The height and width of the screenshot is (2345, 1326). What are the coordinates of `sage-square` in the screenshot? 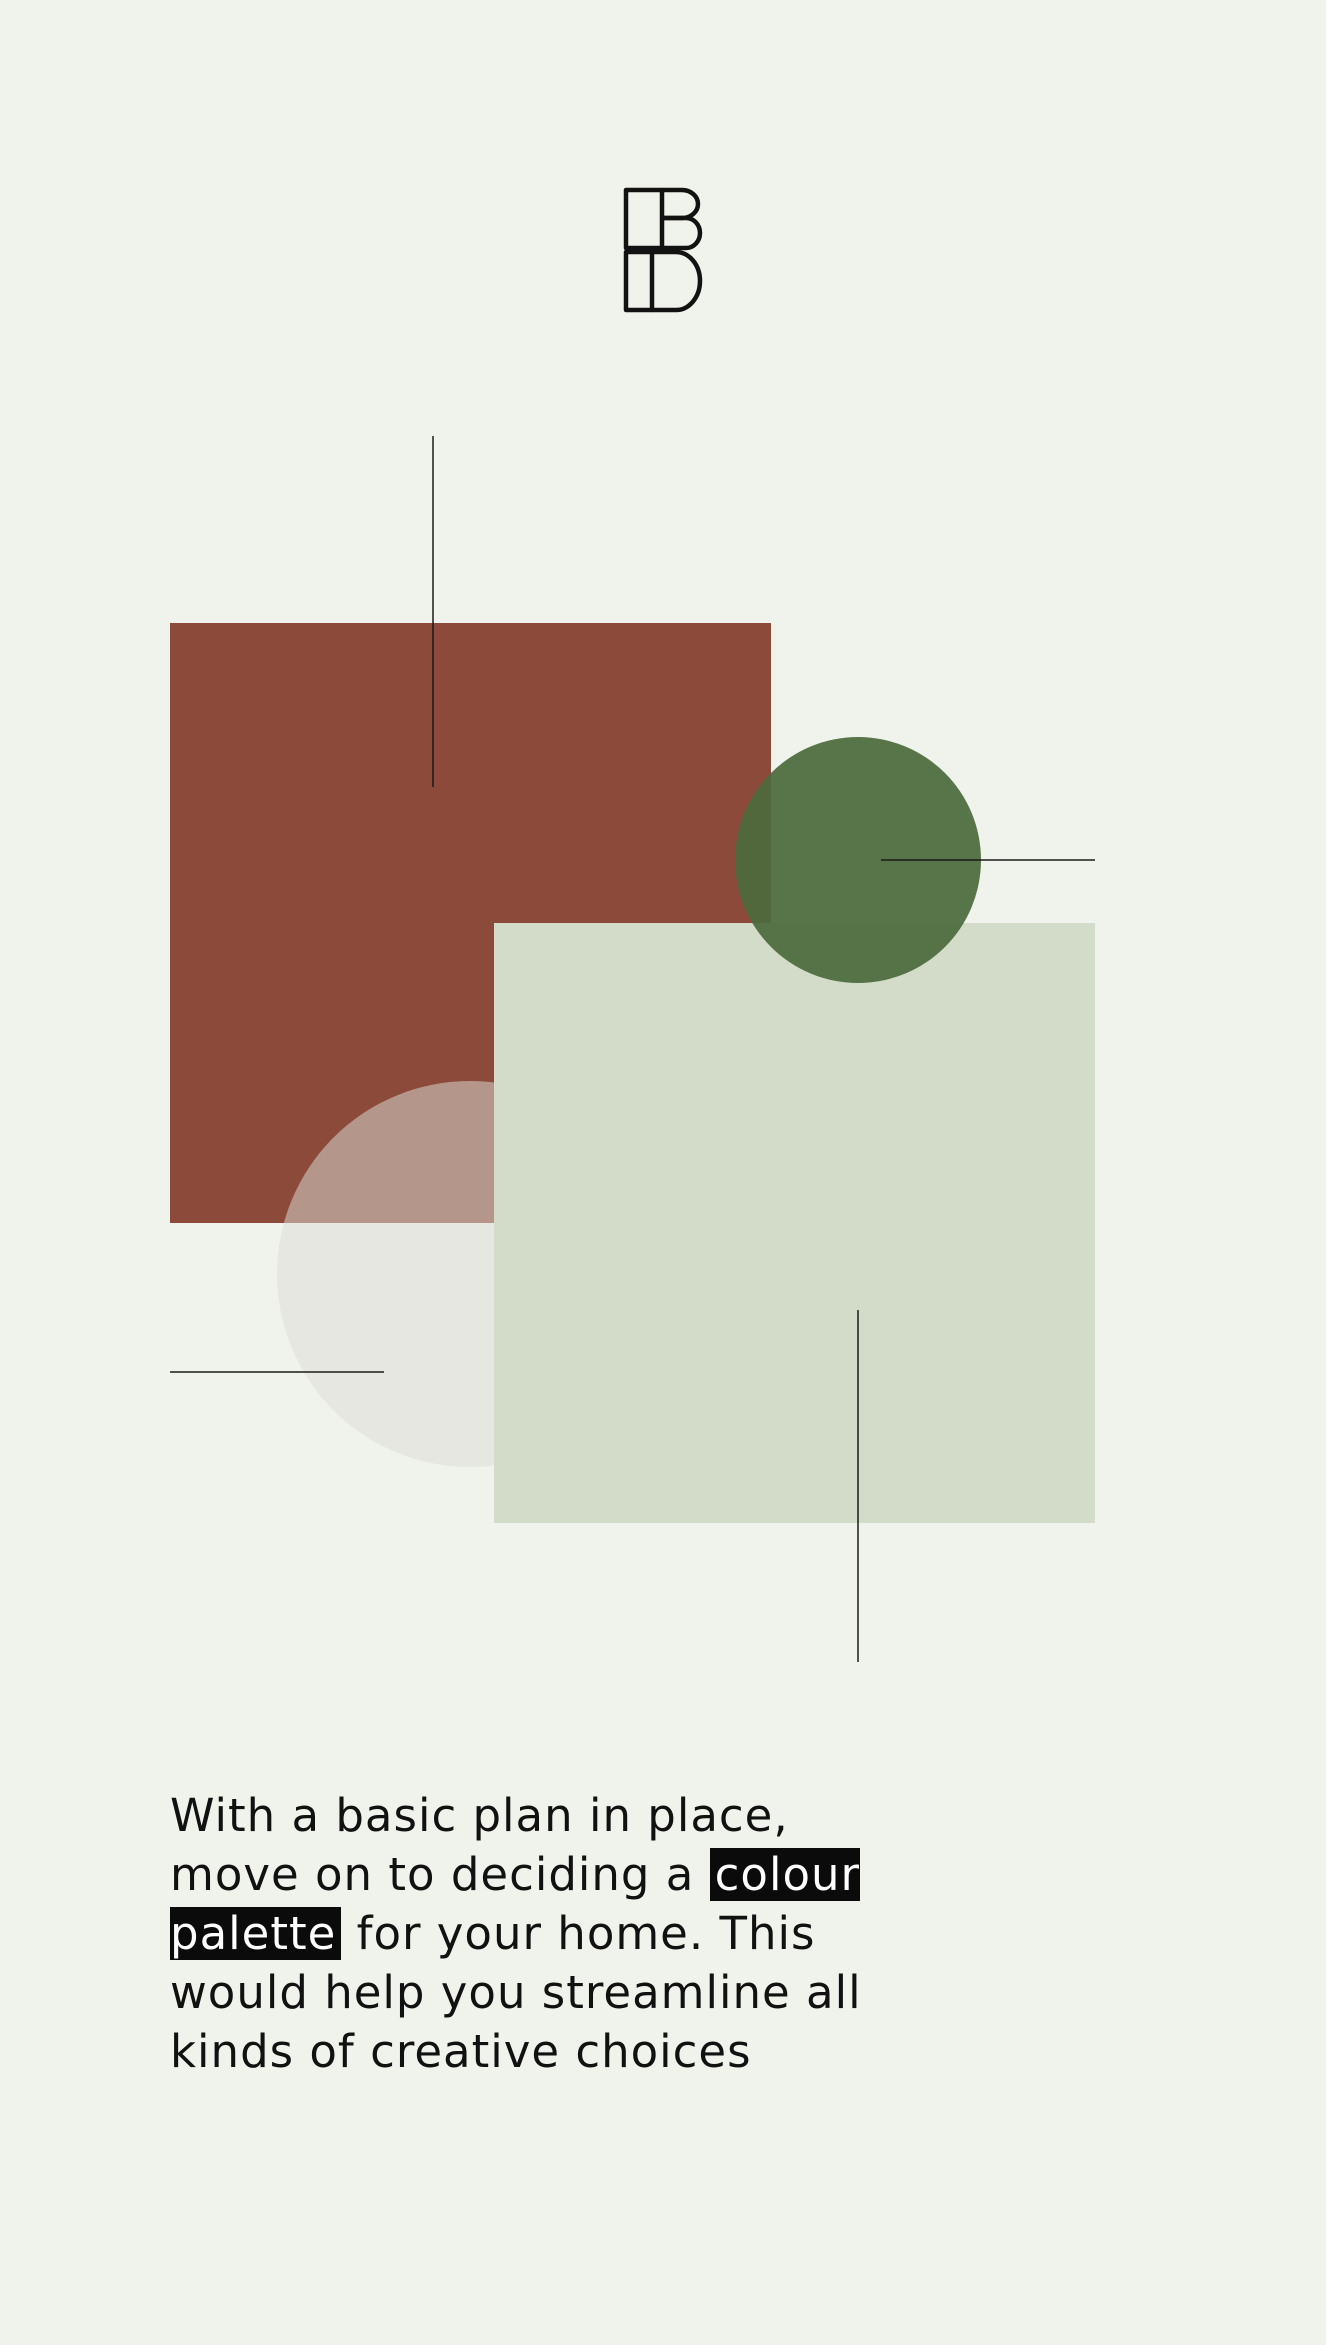 It's located at (794, 1223).